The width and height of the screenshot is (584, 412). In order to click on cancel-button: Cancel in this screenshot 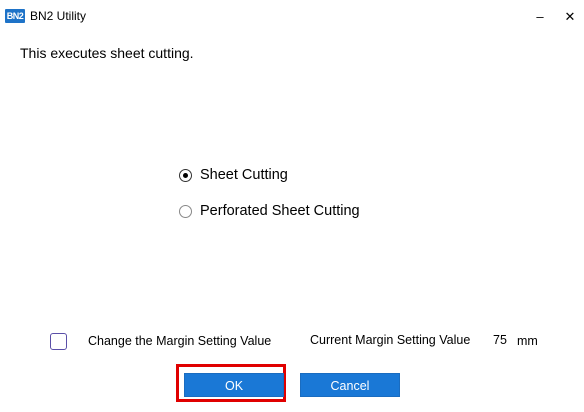, I will do `click(350, 385)`.